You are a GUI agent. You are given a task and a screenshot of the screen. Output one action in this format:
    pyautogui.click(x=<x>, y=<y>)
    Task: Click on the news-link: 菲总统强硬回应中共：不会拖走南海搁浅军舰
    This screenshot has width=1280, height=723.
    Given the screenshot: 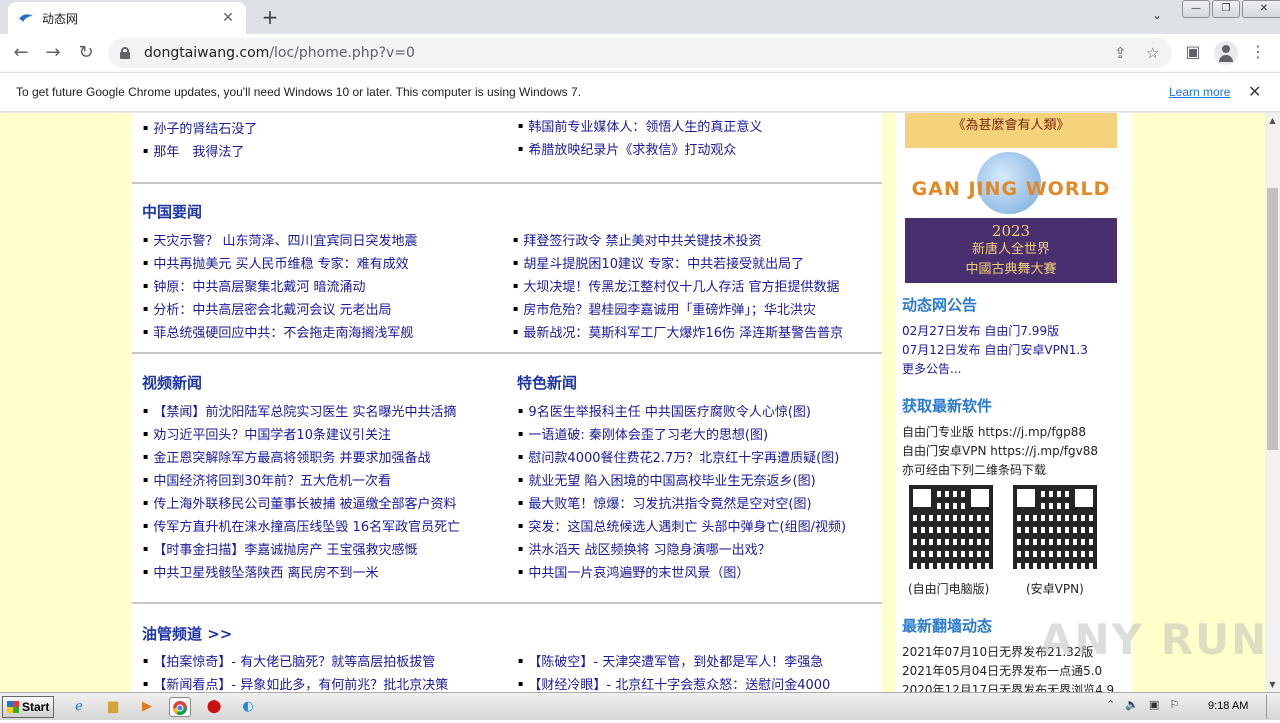 What is the action you would take?
    pyautogui.click(x=313, y=331)
    